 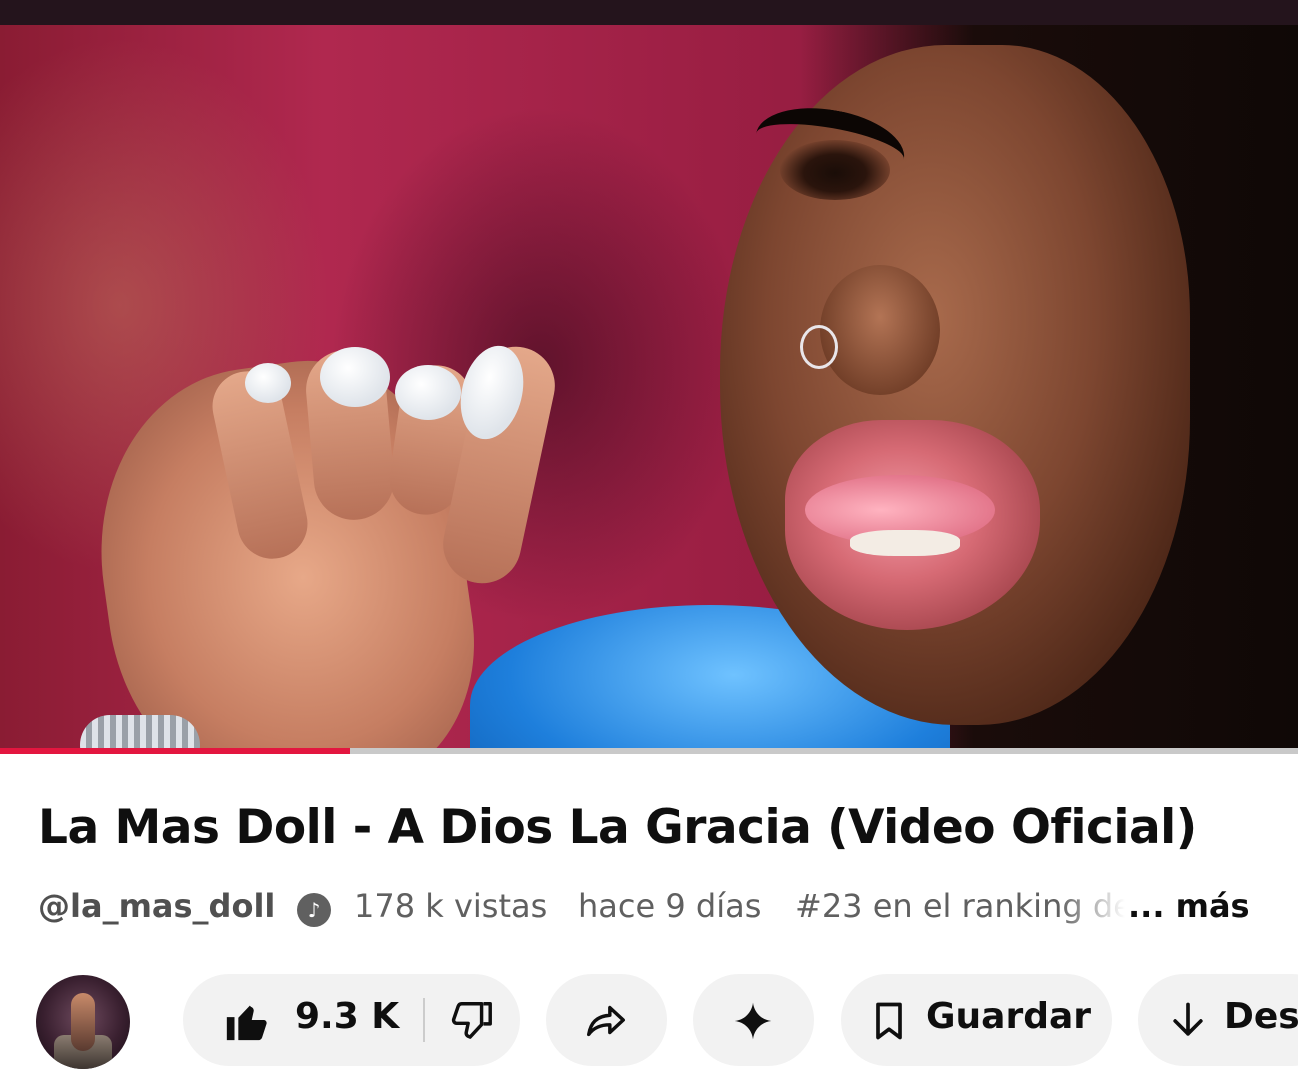 I want to click on save-button: Guardar, so click(x=976, y=1020).